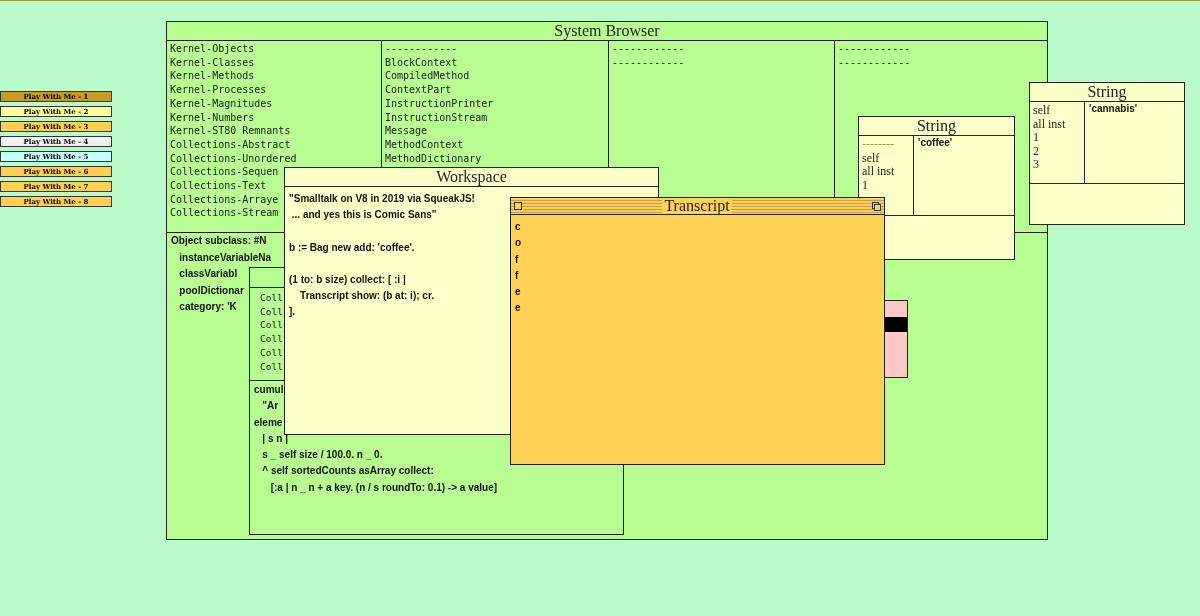 Image resolution: width=1200 pixels, height=616 pixels. I want to click on collapse-icon, so click(876, 206).